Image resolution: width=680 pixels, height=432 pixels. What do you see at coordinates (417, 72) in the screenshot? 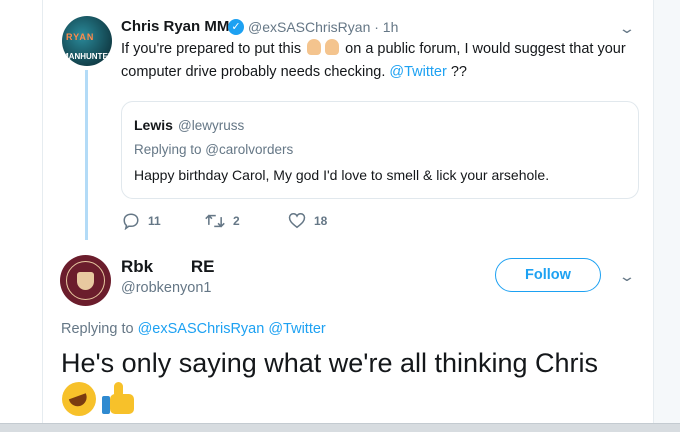
I see `mention-link: @Twitter` at bounding box center [417, 72].